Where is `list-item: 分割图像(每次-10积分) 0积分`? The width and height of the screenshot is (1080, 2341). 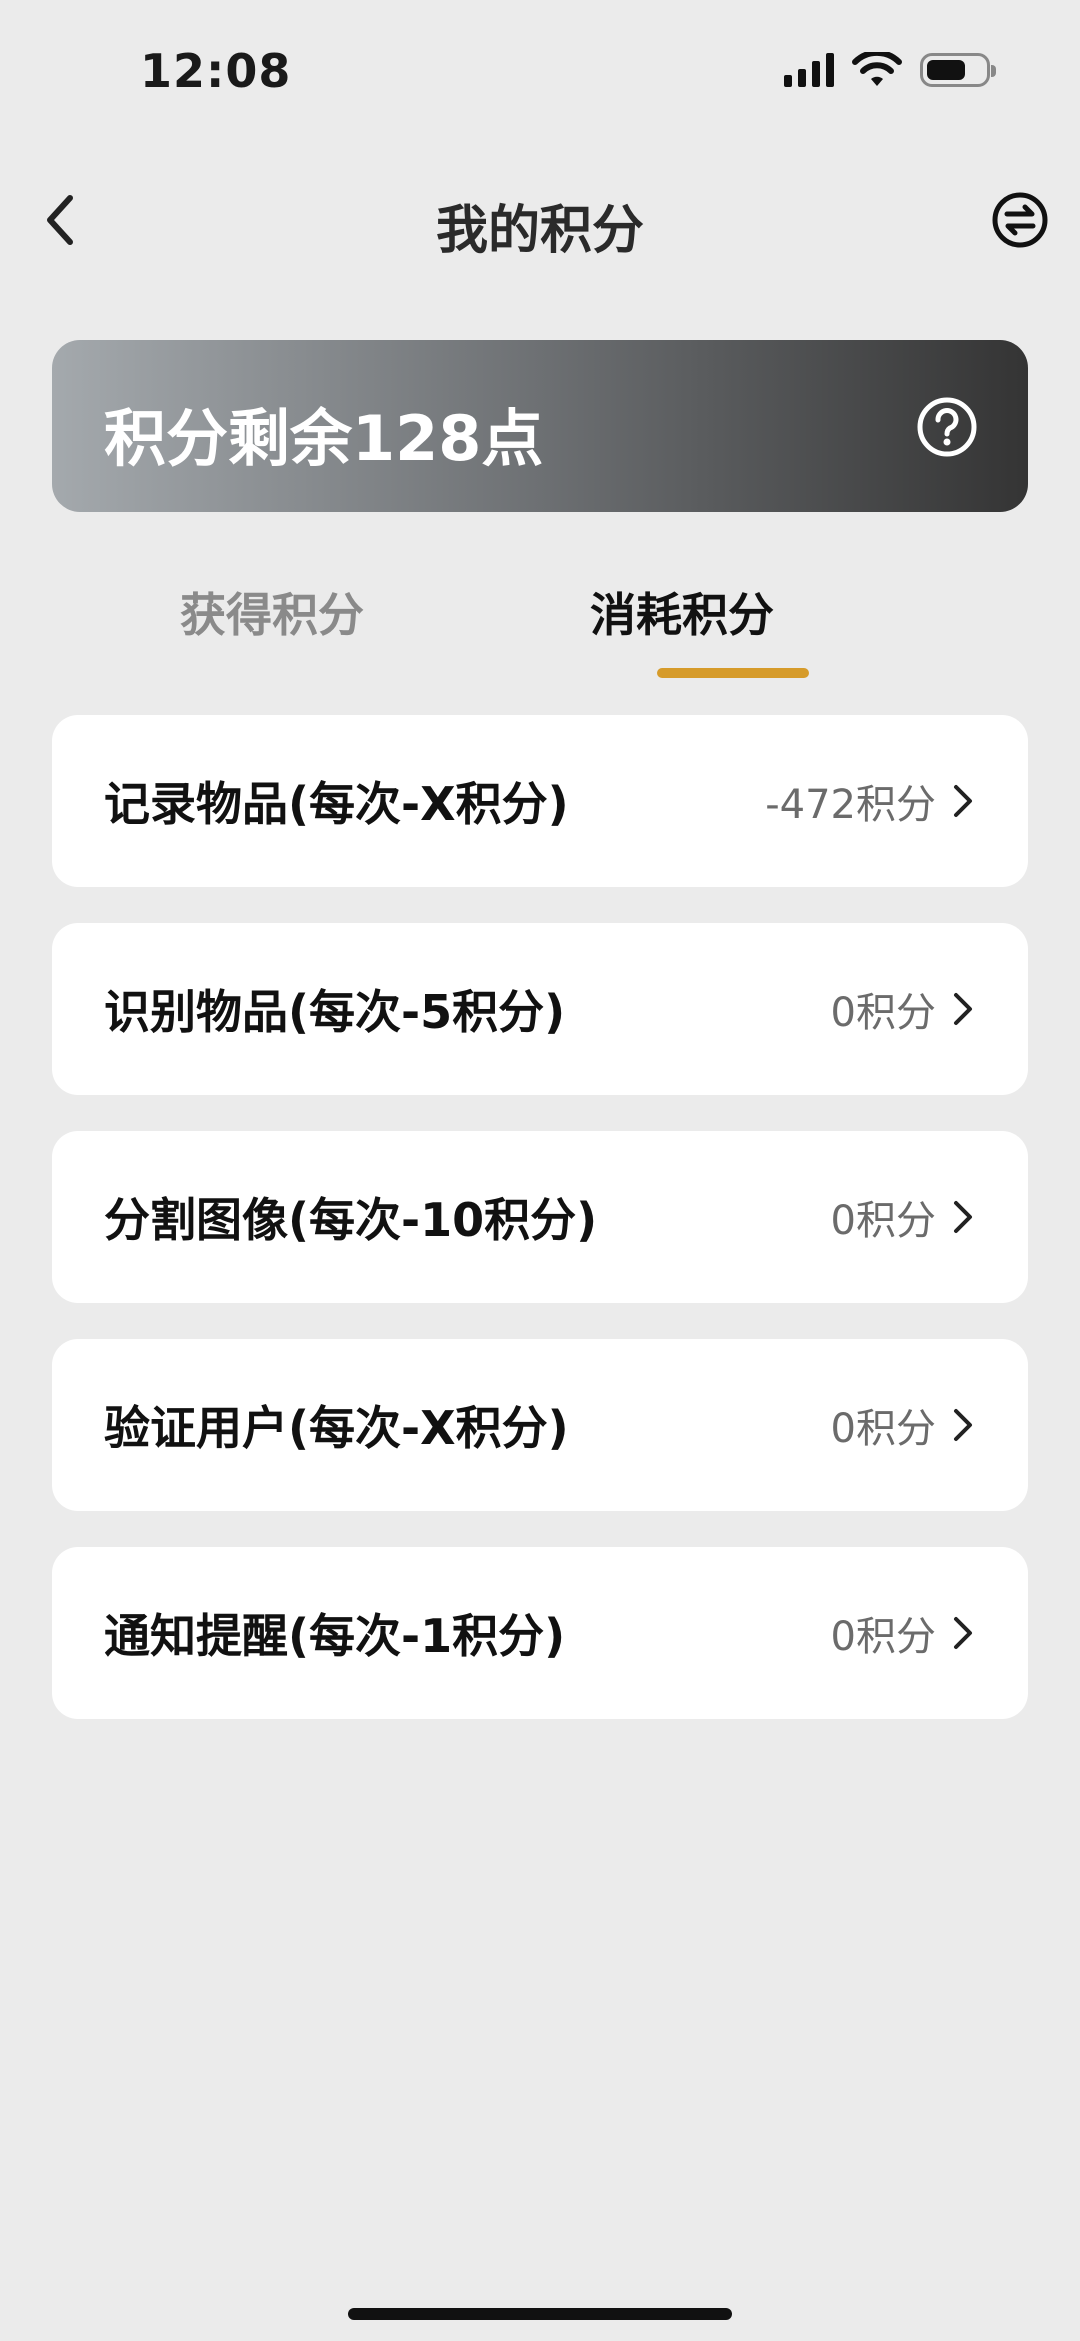
list-item: 分割图像(每次-10积分) 0积分 is located at coordinates (540, 1217).